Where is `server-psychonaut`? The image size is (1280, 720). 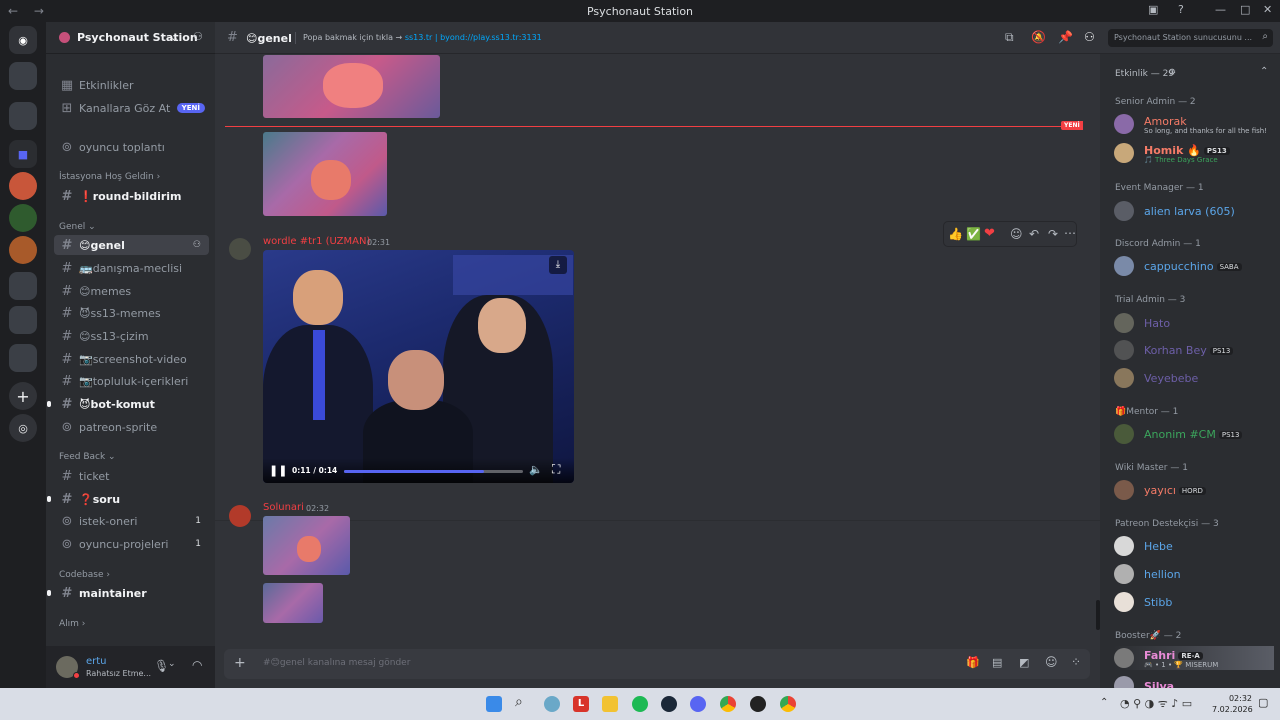
server-psychonaut is located at coordinates (23, 186).